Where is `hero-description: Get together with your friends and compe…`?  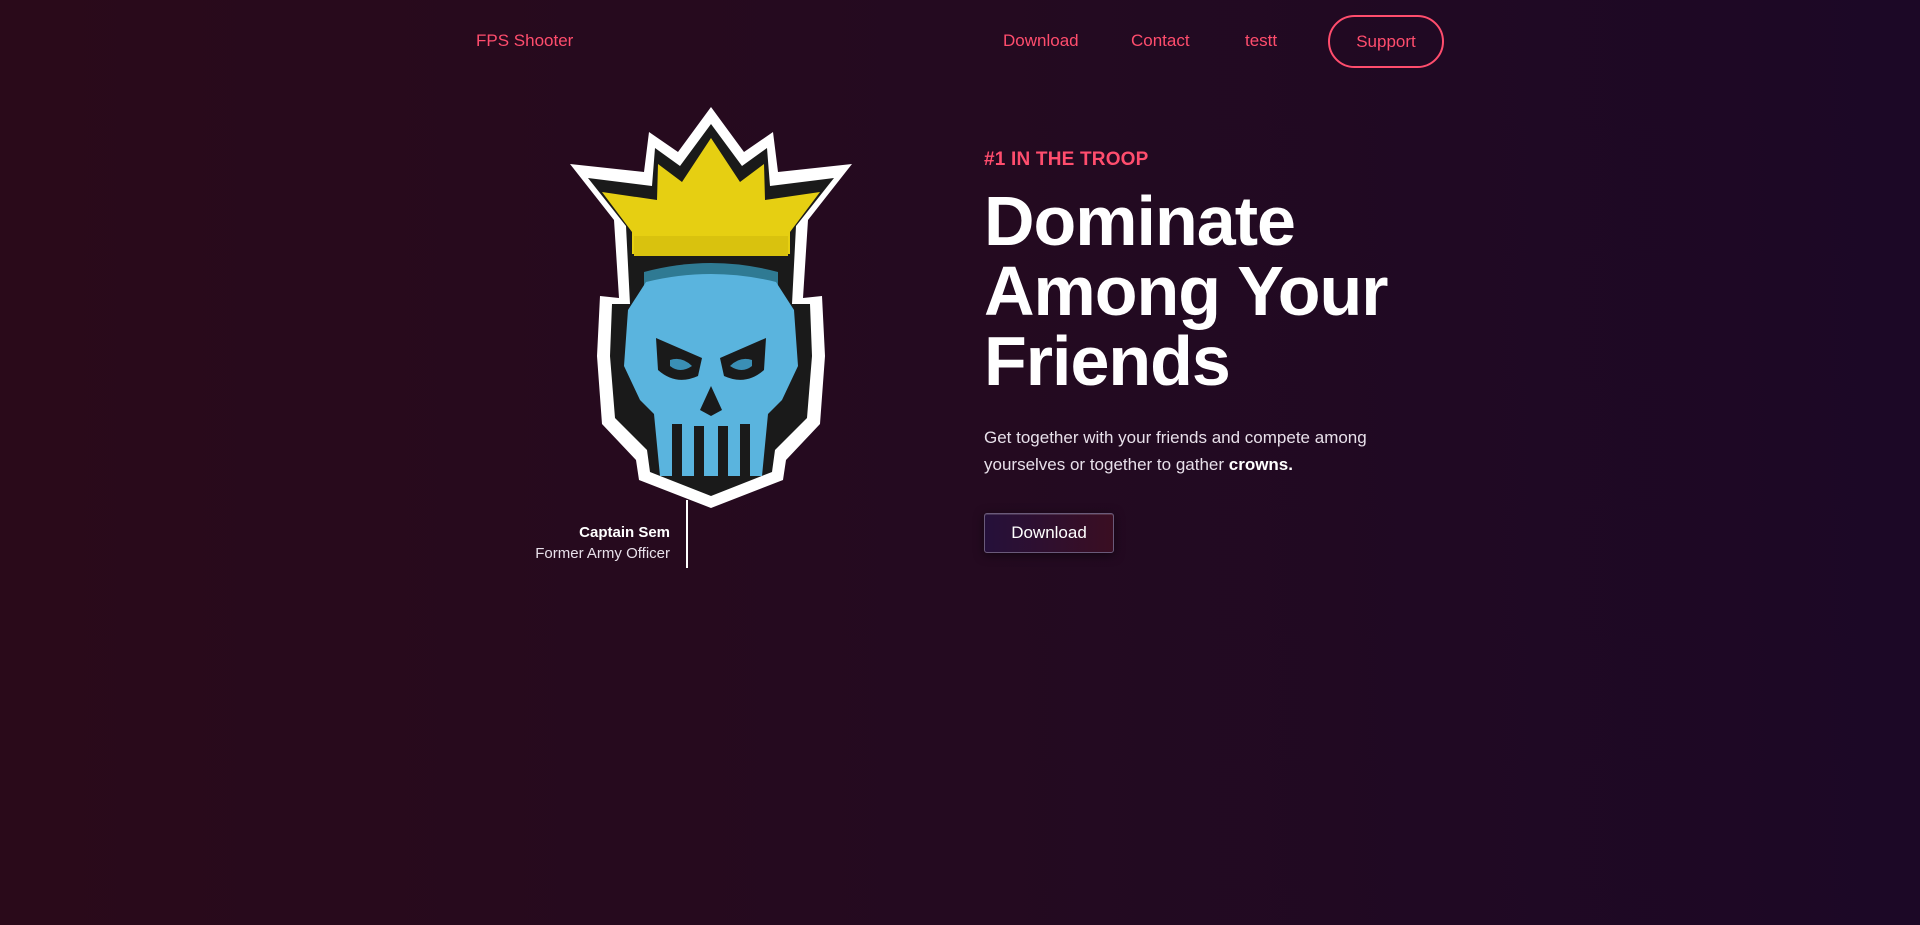
hero-description: Get together with your friends and compe… is located at coordinates (1204, 451).